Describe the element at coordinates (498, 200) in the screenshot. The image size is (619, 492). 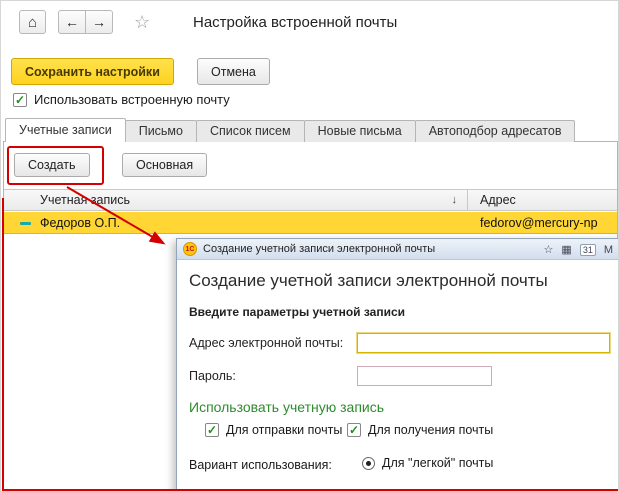
I see `column-header-address-label: Адрес` at that location.